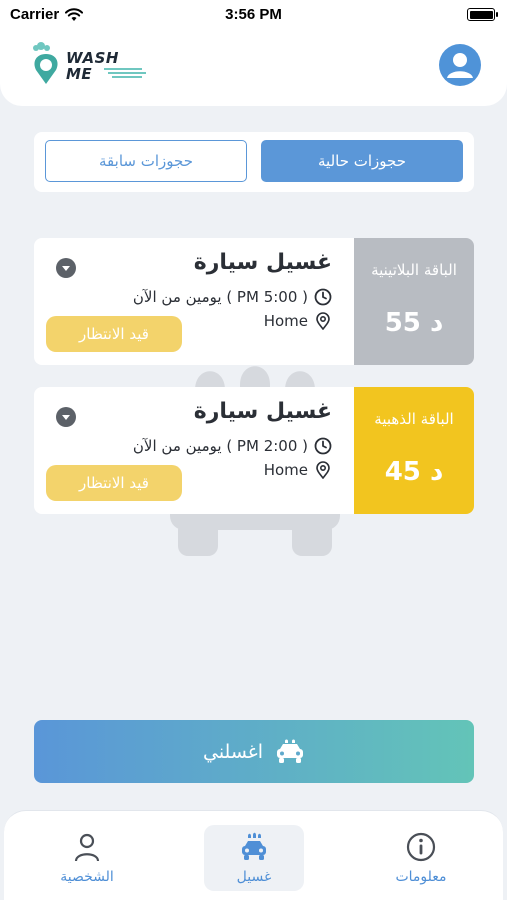 Image resolution: width=507 pixels, height=900 pixels. Describe the element at coordinates (45, 63) in the screenshot. I see `location-drop-logo-icon` at that location.